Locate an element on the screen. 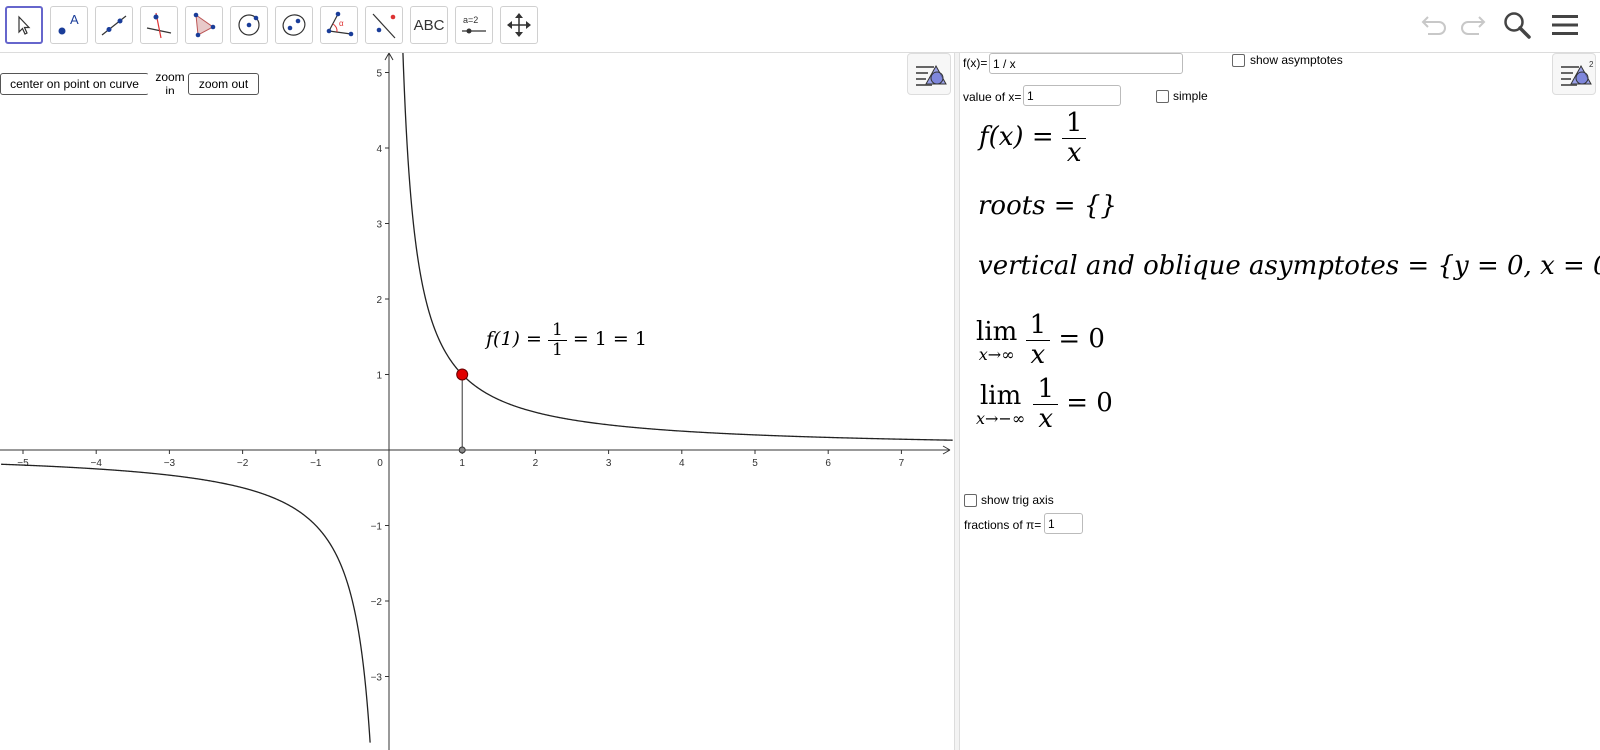  fx-input is located at coordinates (1086, 63).